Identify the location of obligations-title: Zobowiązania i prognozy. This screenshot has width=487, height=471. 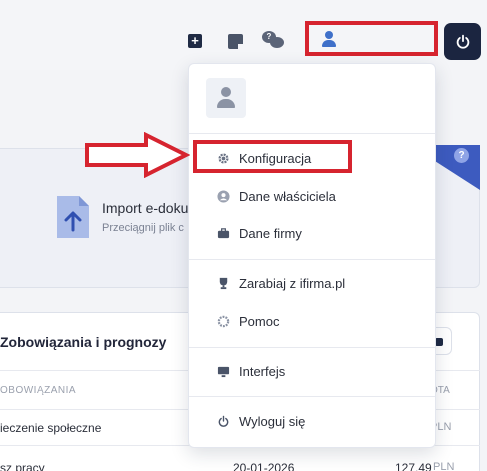
(83, 342).